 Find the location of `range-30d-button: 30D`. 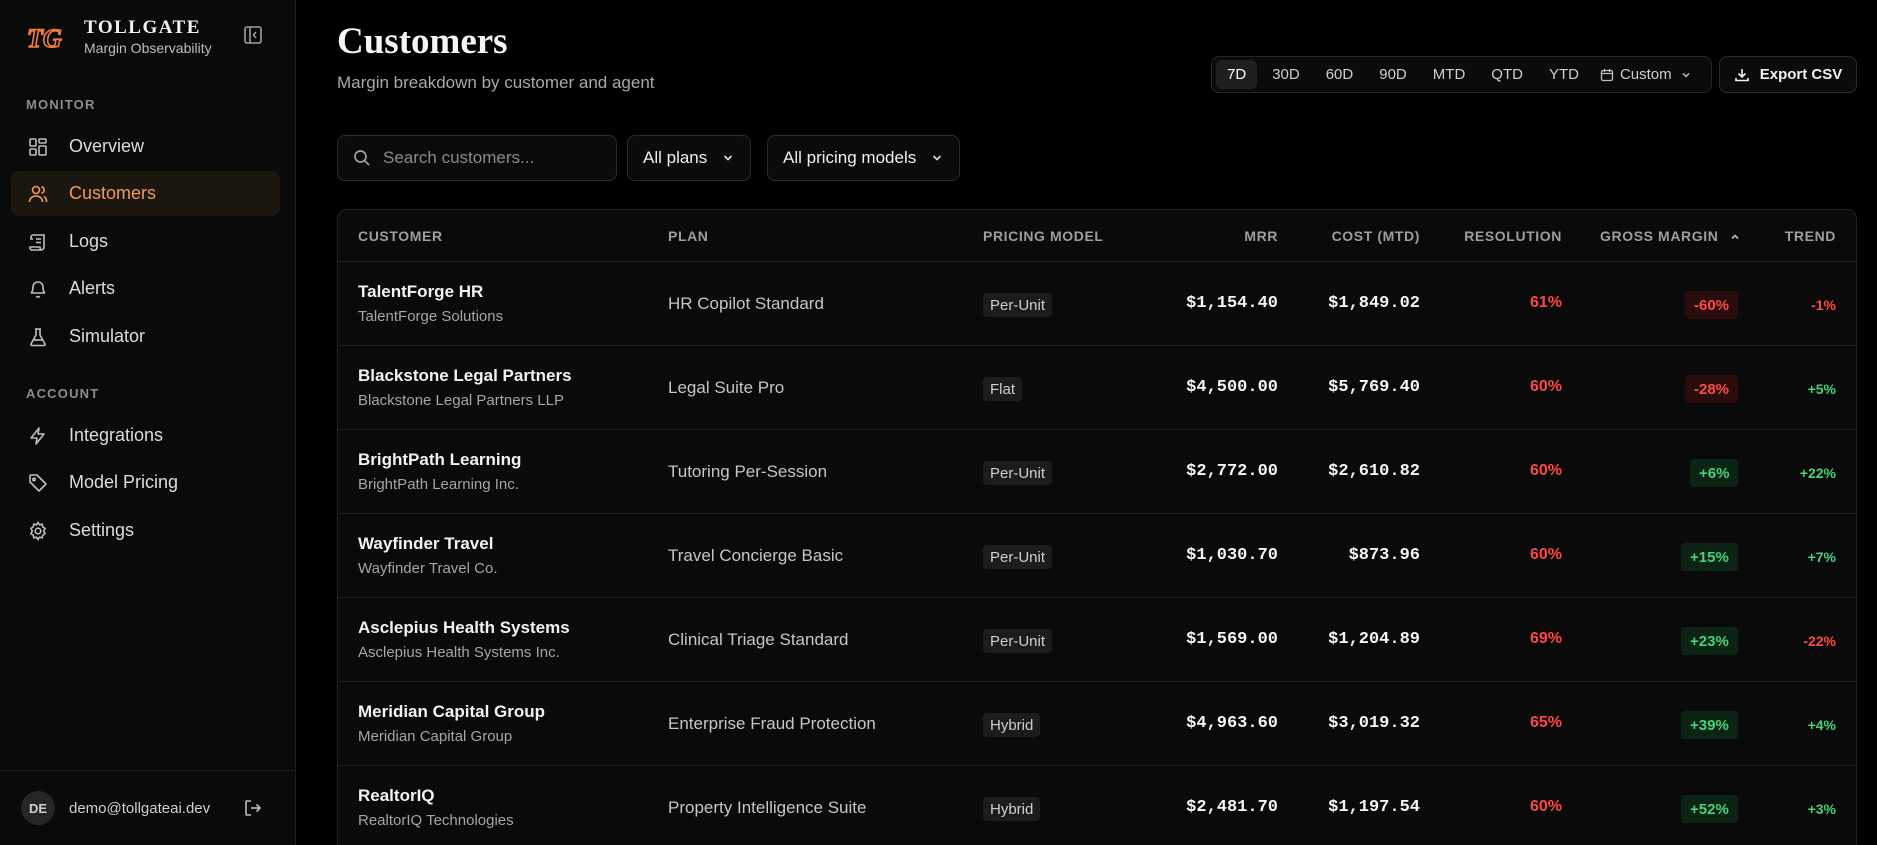

range-30d-button: 30D is located at coordinates (1286, 74).